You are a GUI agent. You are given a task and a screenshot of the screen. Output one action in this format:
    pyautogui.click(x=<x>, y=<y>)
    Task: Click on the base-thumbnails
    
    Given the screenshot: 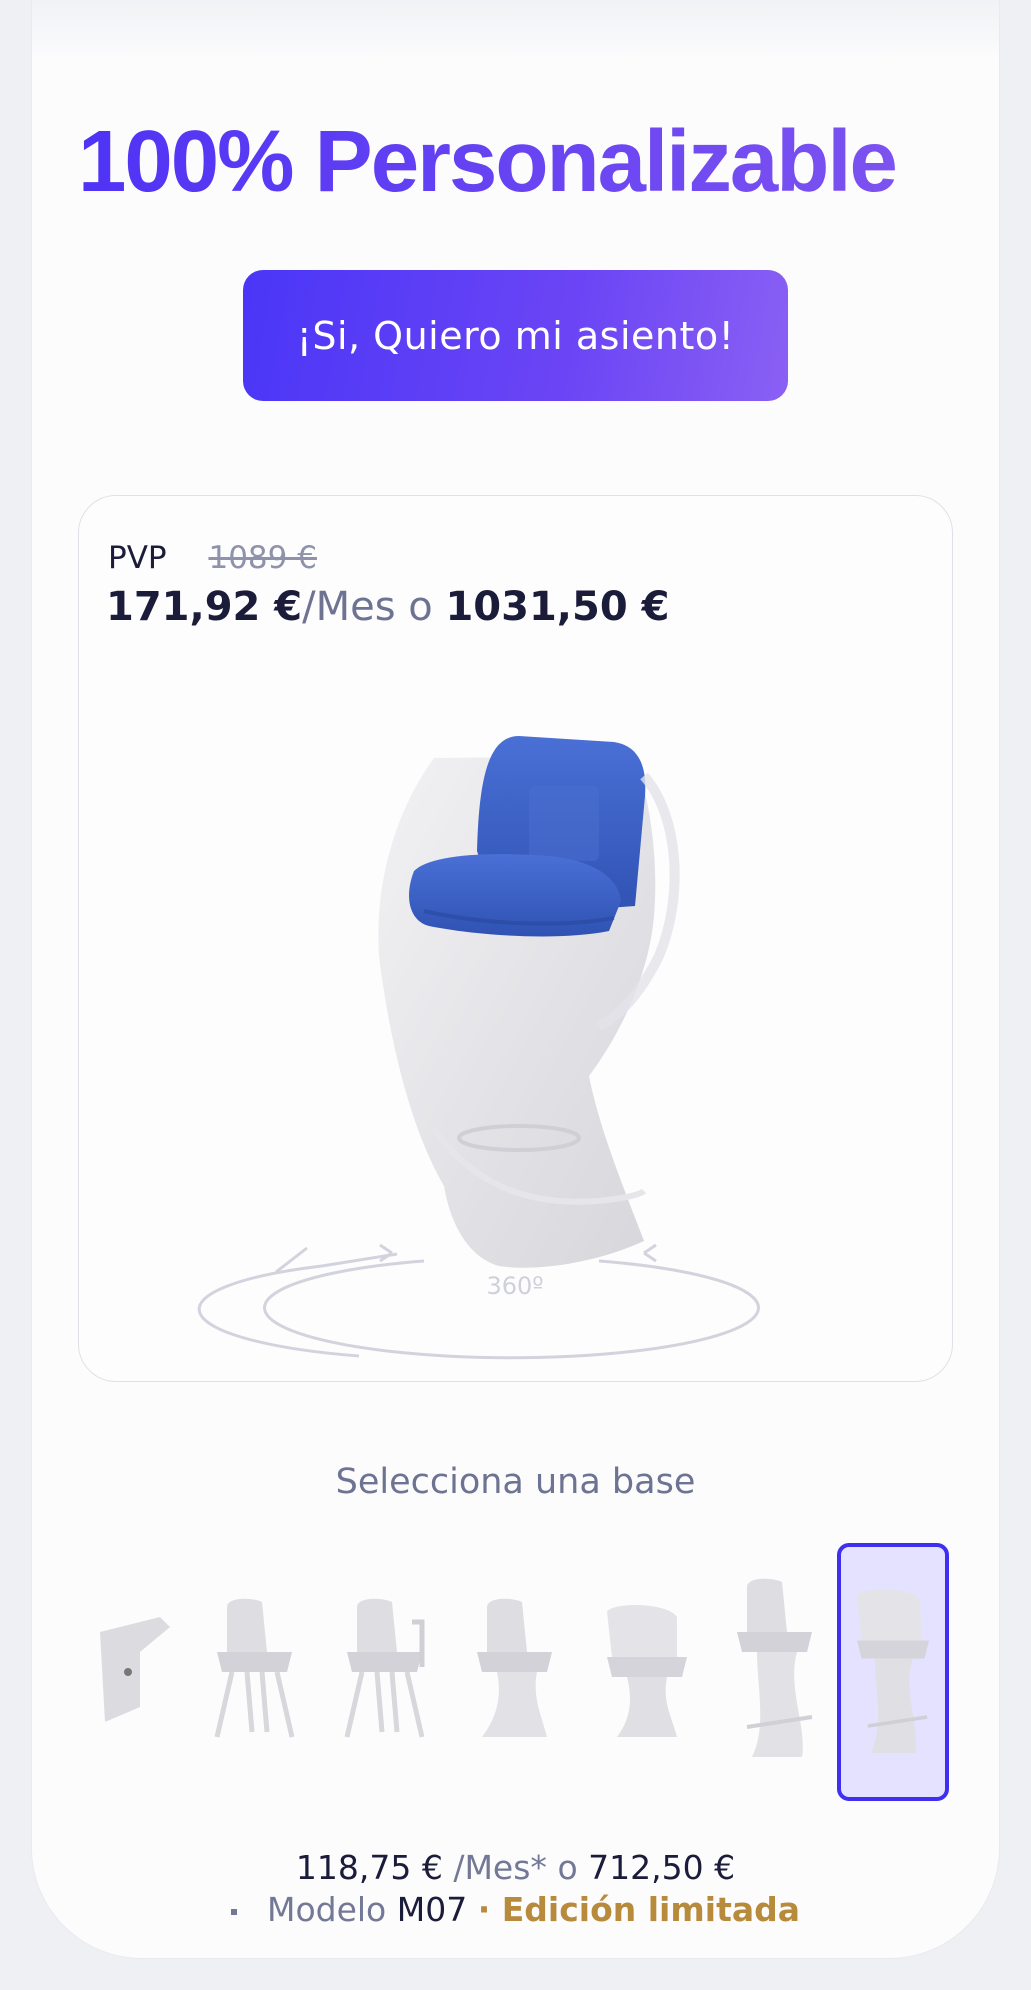 What is the action you would take?
    pyautogui.click(x=520, y=1672)
    